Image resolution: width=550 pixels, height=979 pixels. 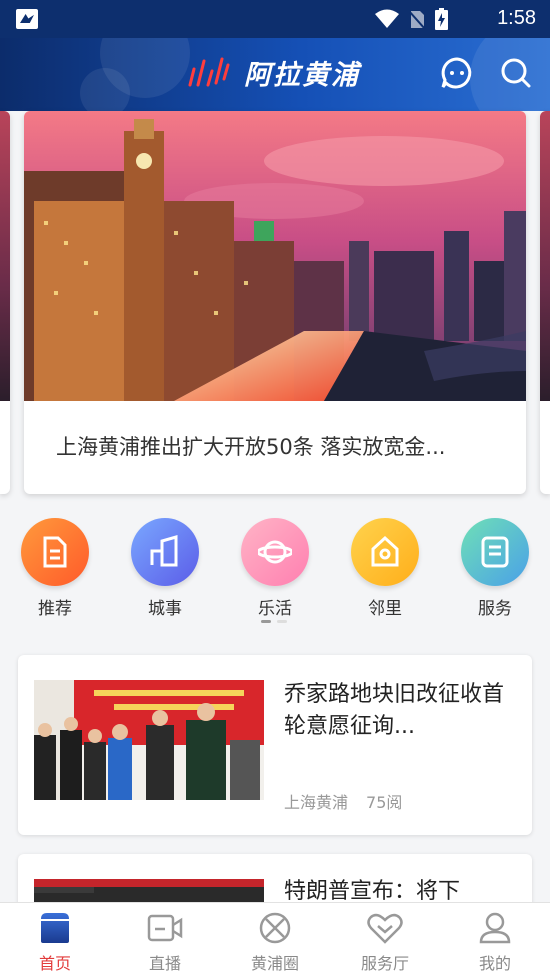 I want to click on news-reads: 75阅, so click(x=384, y=802).